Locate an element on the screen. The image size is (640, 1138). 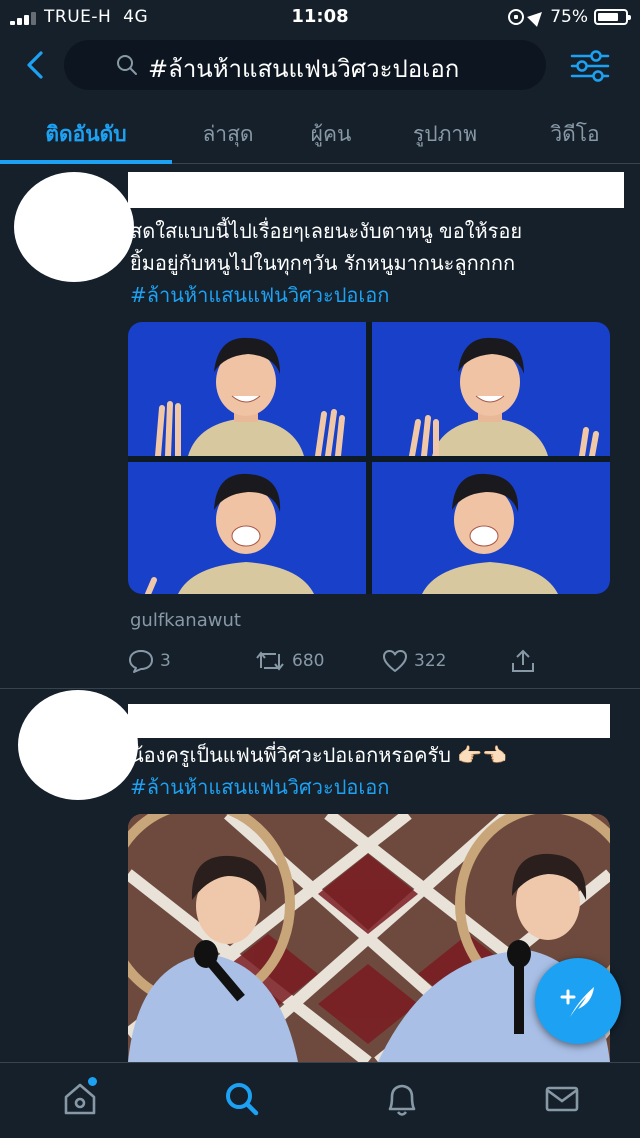
like-button: 322 is located at coordinates (414, 661).